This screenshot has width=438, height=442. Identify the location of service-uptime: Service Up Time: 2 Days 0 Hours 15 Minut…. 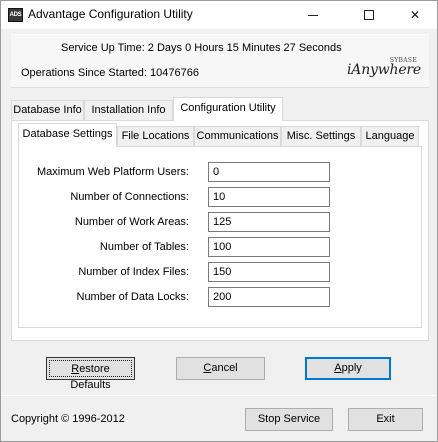
(201, 48).